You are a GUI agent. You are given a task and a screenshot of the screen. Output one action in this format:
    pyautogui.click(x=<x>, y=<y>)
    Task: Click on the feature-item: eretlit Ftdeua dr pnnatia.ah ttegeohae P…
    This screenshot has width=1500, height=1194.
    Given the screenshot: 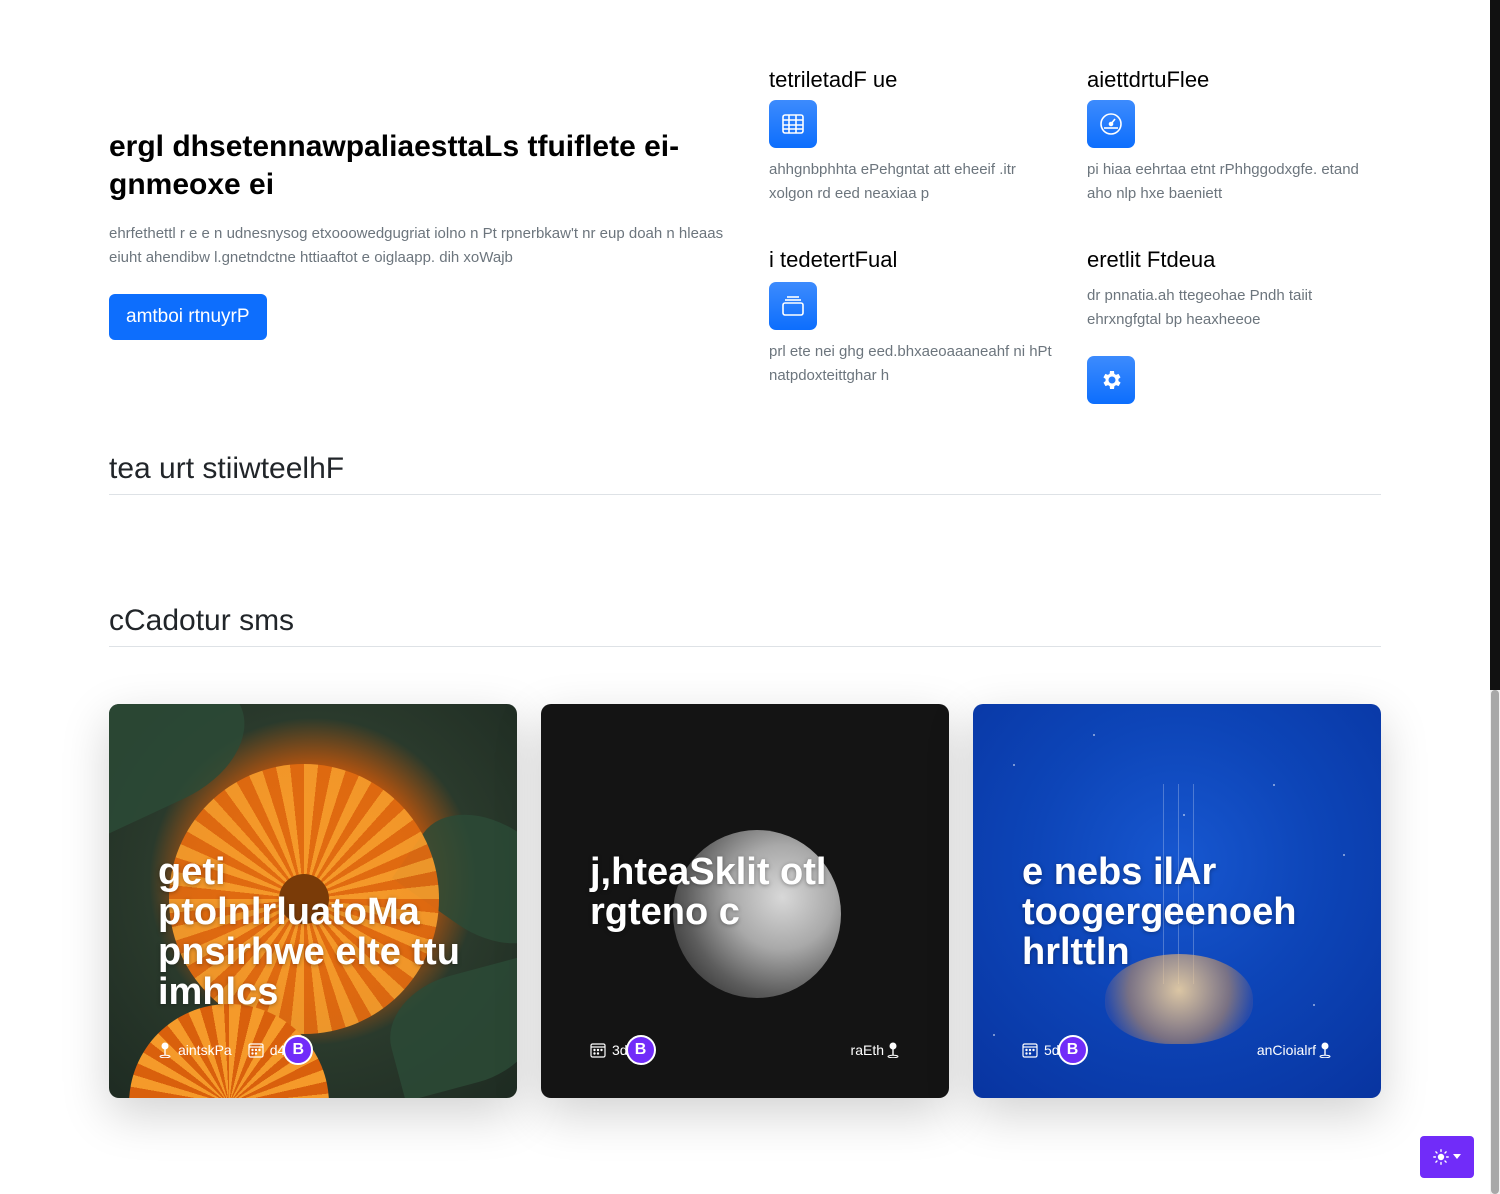 What is the action you would take?
    pyautogui.click(x=1232, y=325)
    